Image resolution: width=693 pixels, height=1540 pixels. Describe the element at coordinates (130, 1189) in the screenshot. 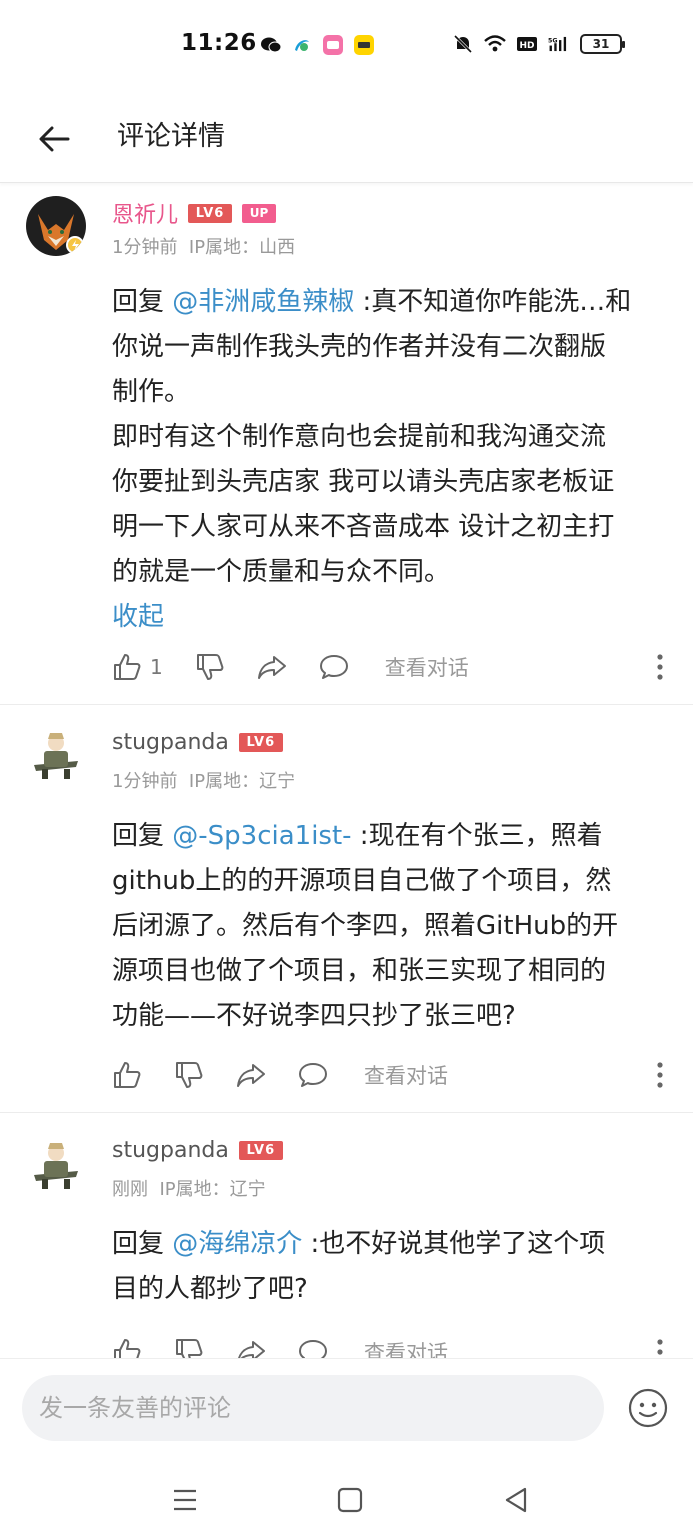

I see `comment-time: 刚刚` at that location.